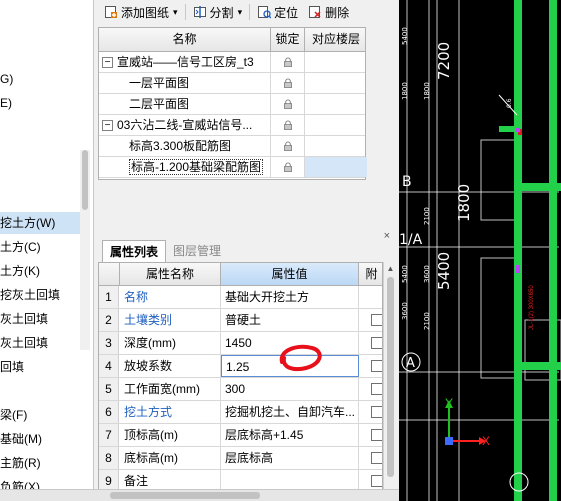 This screenshot has height=501, width=561. I want to click on property-row: 5 工作面宽(mm) 300, so click(240, 389).